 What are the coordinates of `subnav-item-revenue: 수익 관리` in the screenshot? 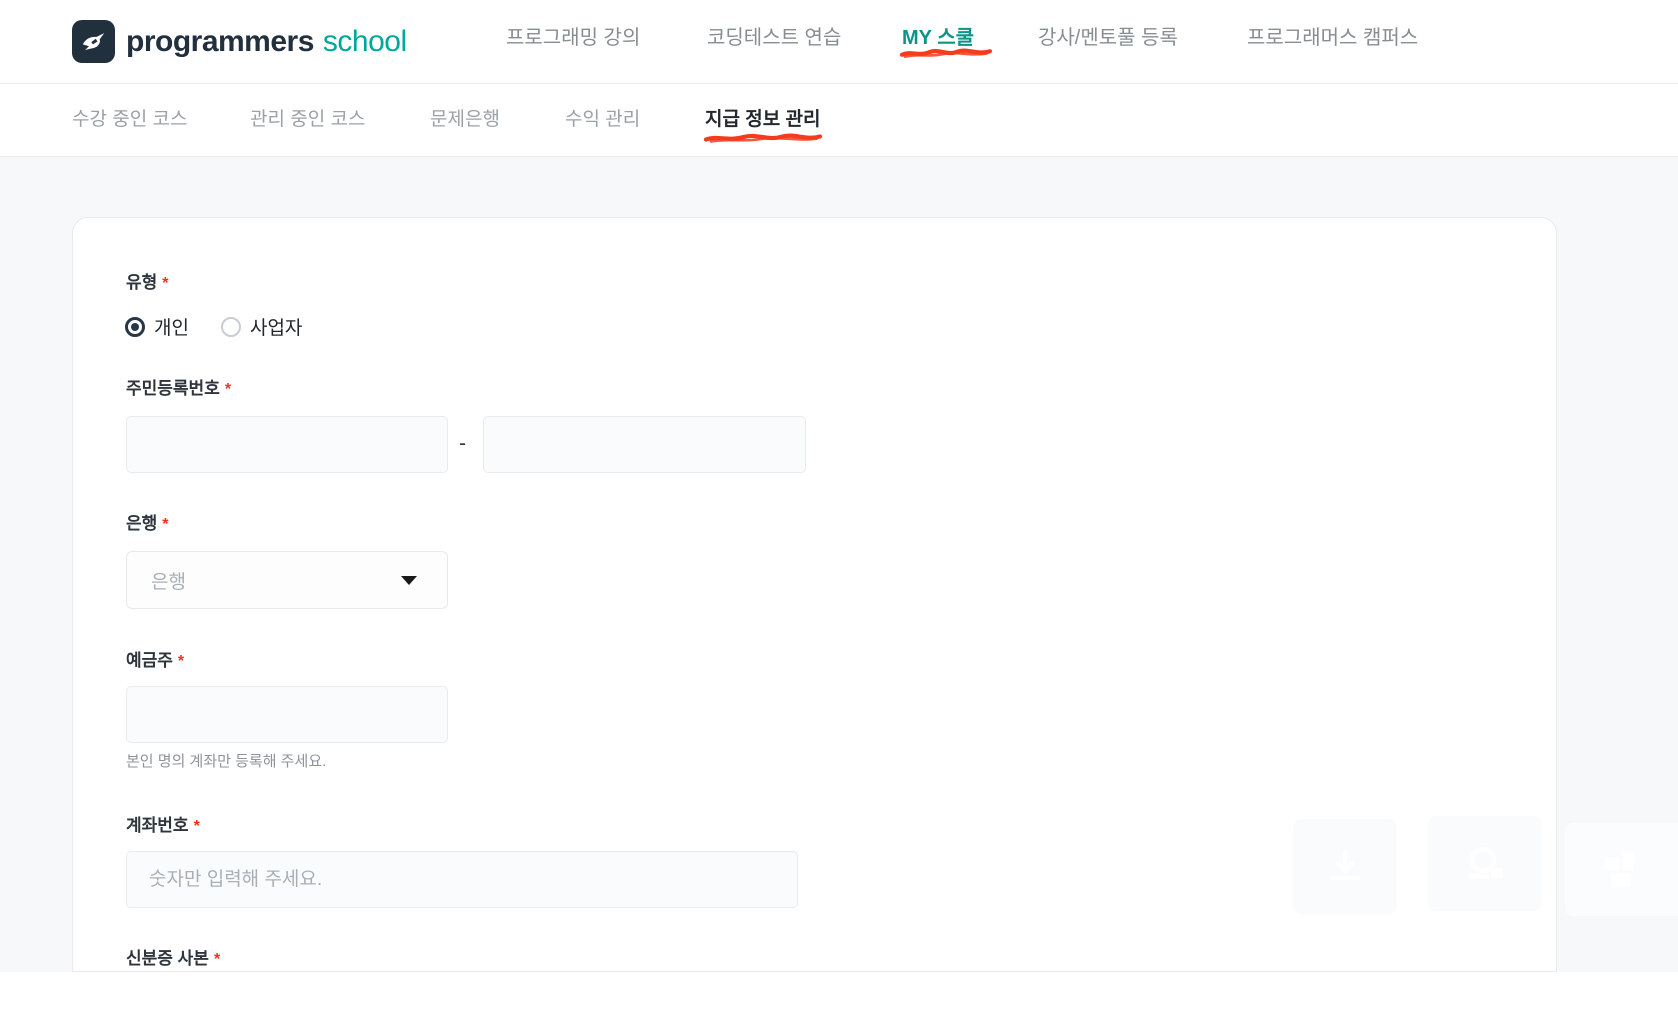 It's located at (602, 120).